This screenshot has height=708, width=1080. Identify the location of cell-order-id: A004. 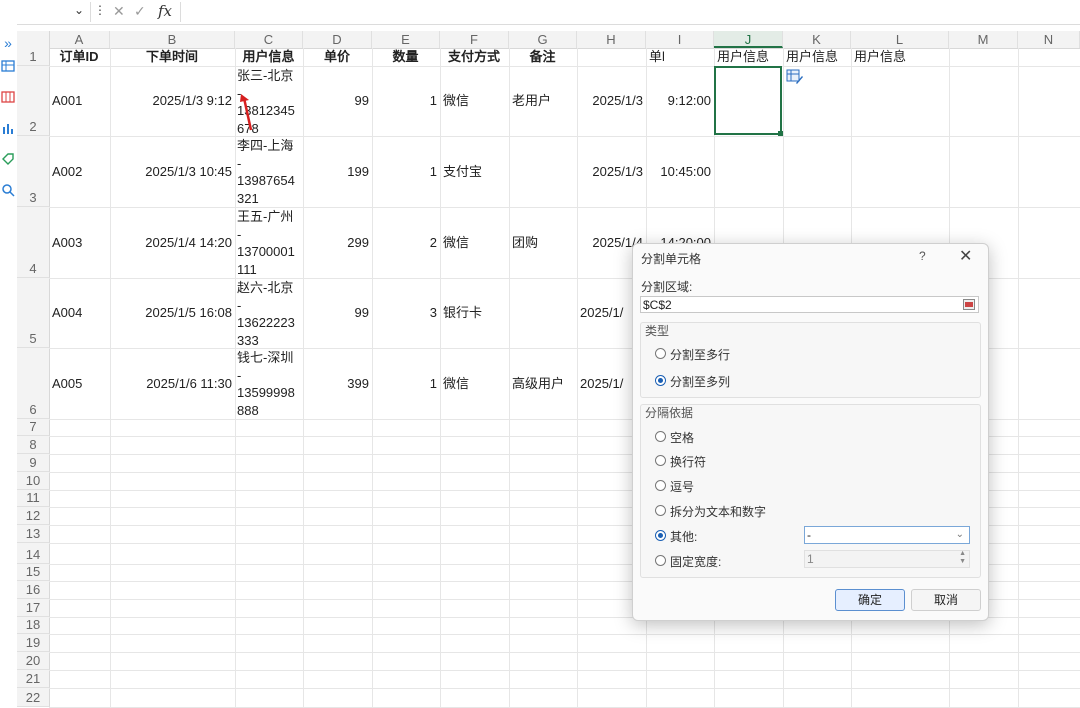
(79, 313).